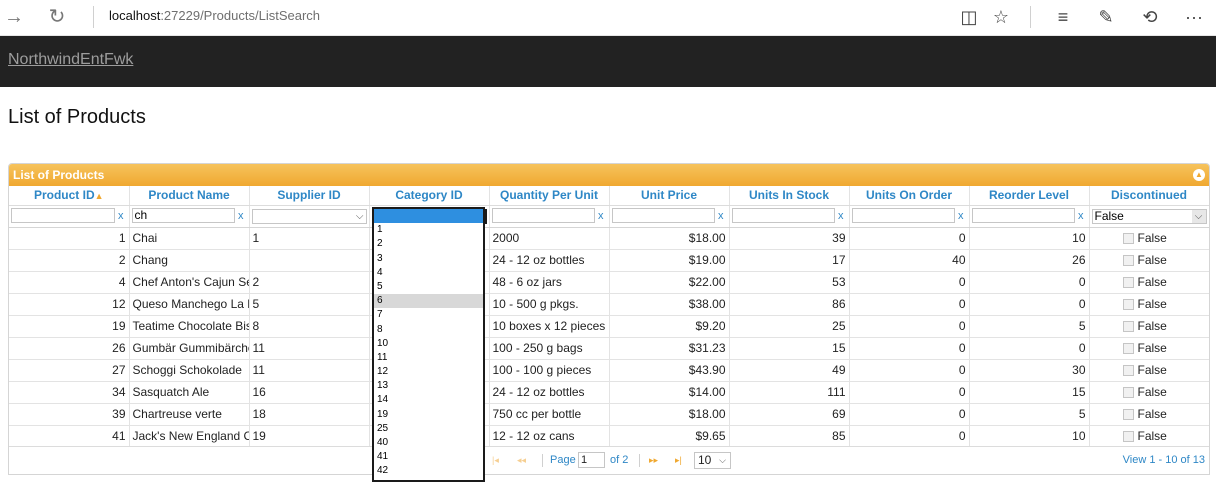  Describe the element at coordinates (969, 17) in the screenshot. I see `reading-view-icon: ◫` at that location.